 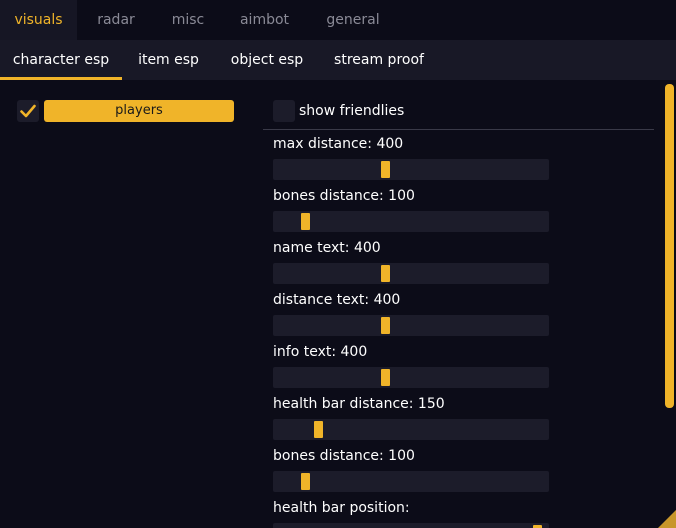 I want to click on scrollbar-thumb, so click(x=669, y=246).